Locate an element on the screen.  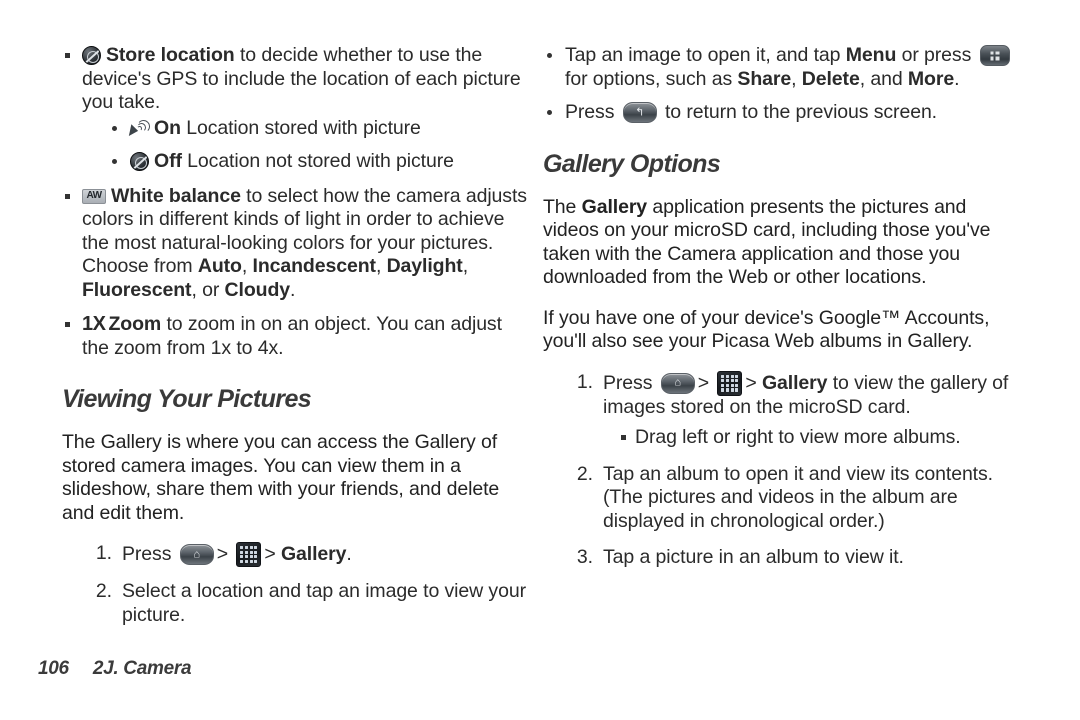
wb-sep-1: , is located at coordinates (247, 266).